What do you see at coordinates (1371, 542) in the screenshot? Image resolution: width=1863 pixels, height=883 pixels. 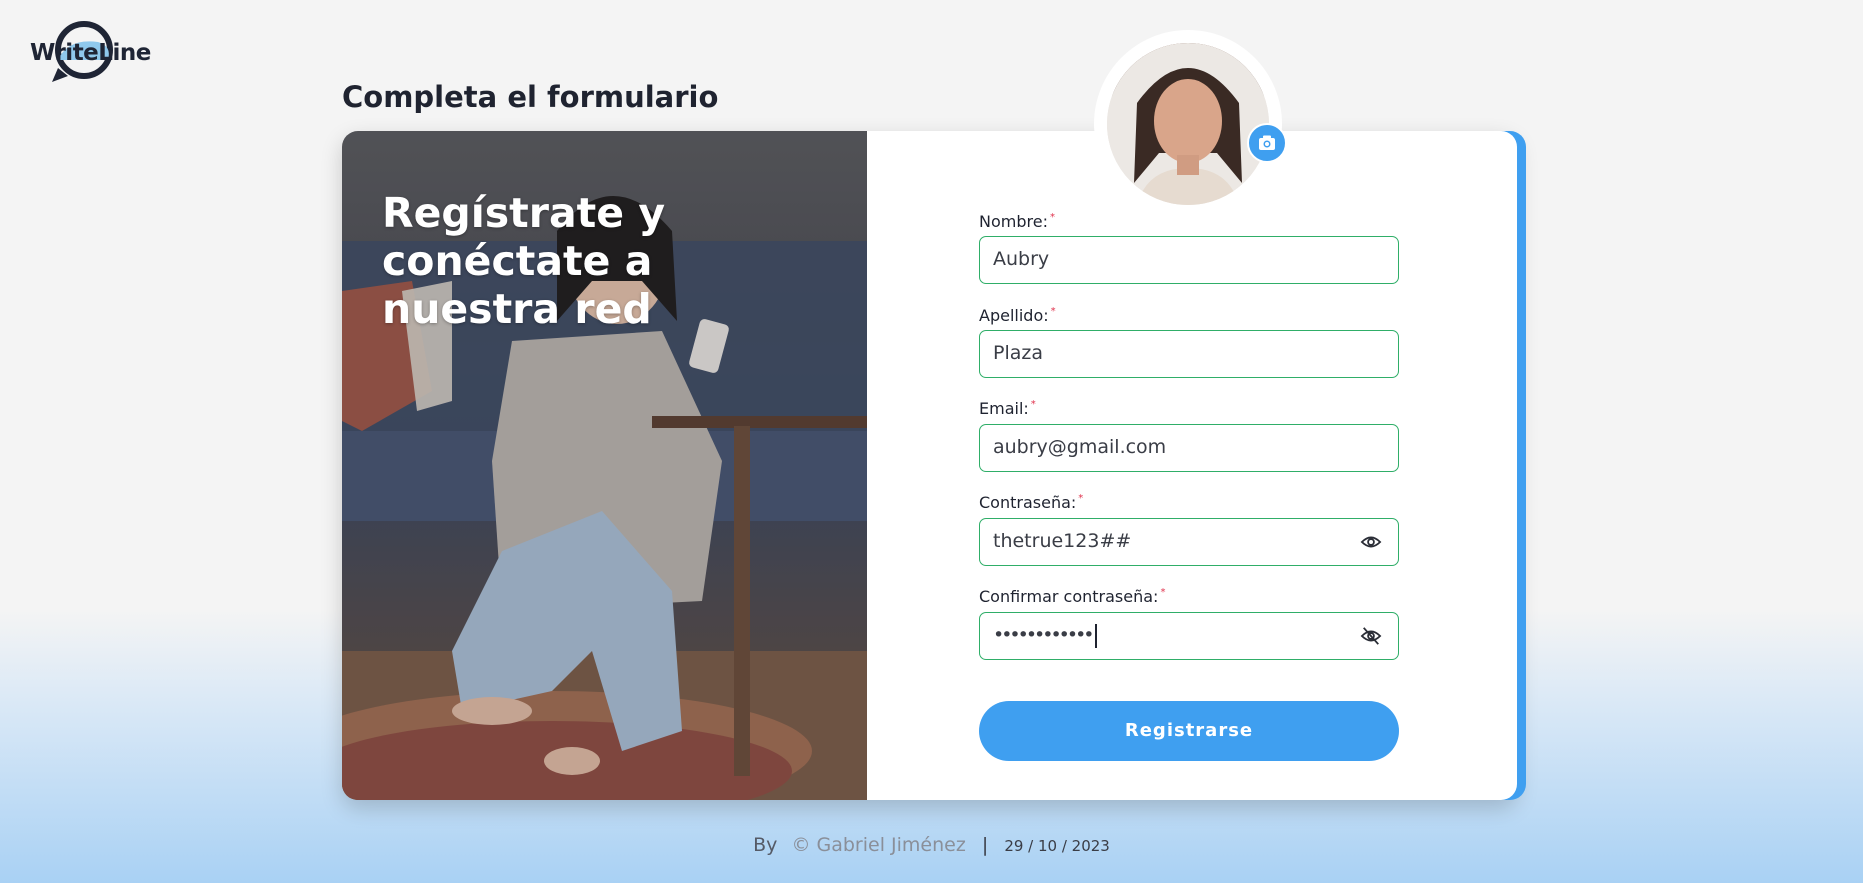 I see `eye-icon` at bounding box center [1371, 542].